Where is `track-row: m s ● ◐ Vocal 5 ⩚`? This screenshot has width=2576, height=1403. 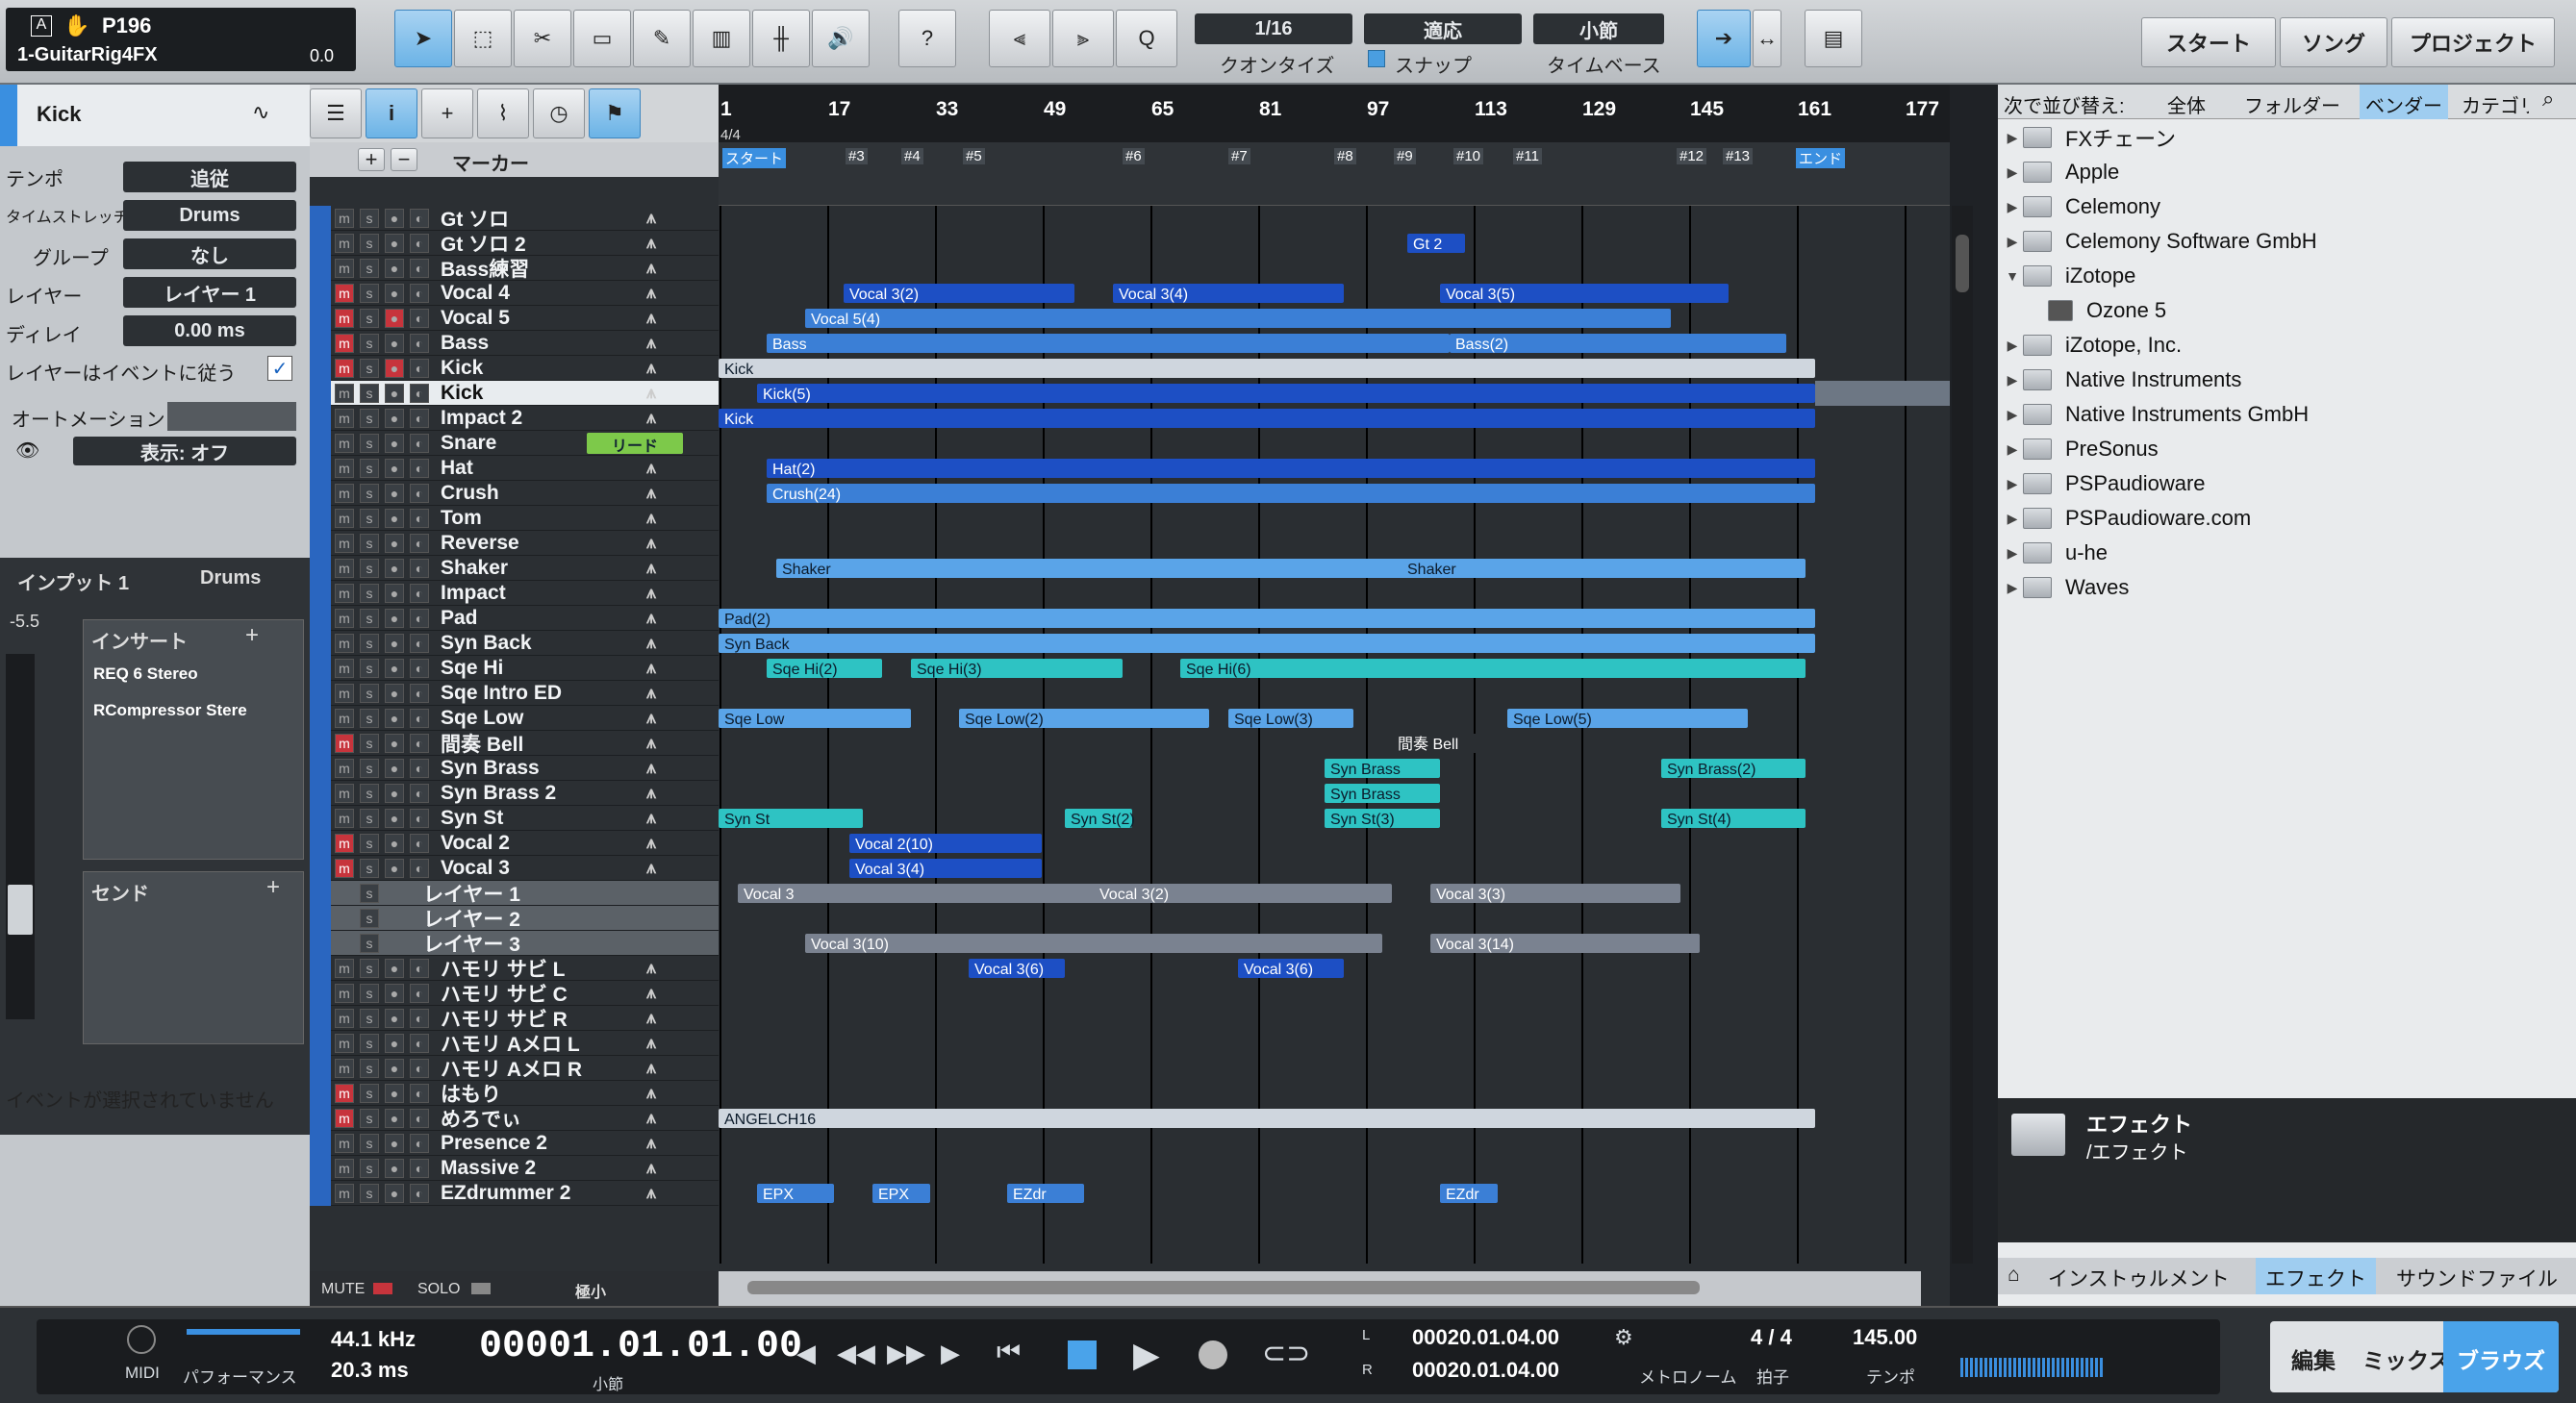
track-row: m s ● ◐ Vocal 5 ⩚ is located at coordinates (514, 318).